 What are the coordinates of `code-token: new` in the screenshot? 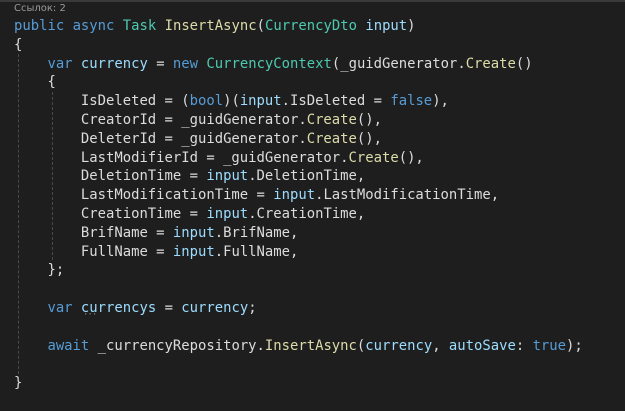 It's located at (185, 63).